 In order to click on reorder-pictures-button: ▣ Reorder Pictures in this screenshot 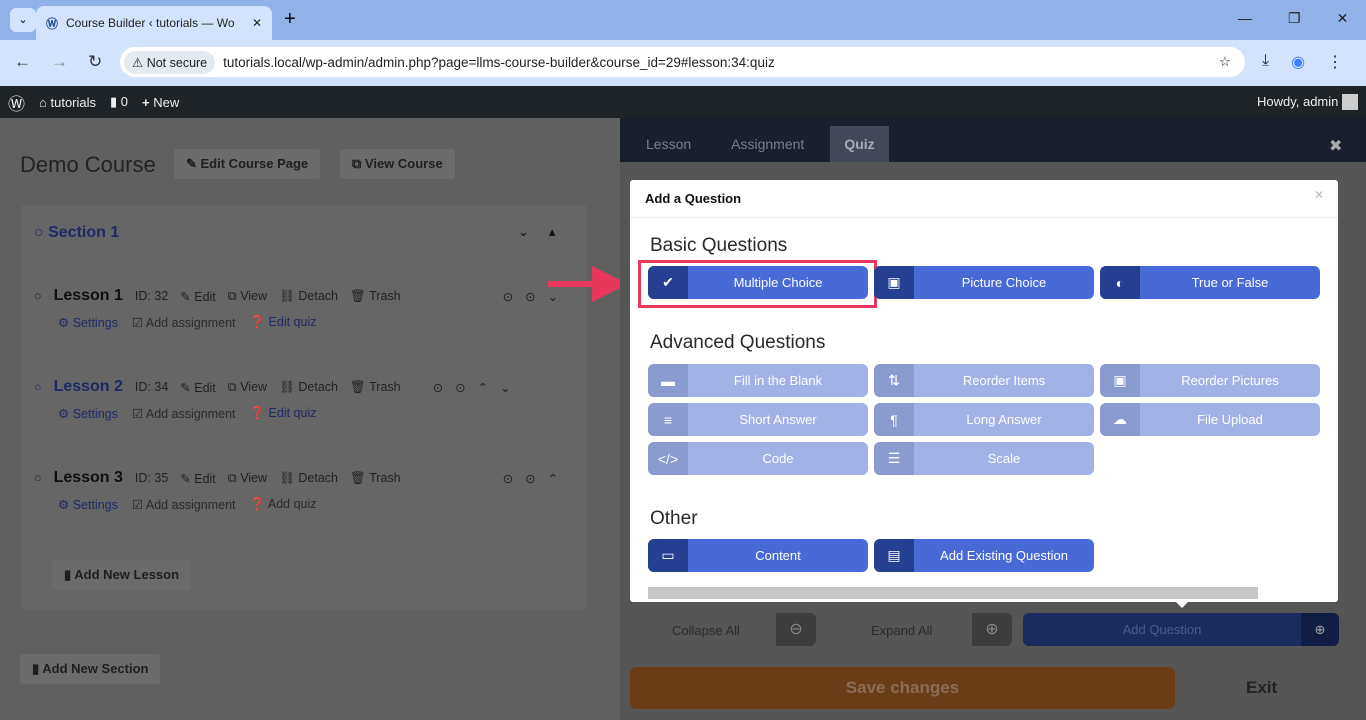, I will do `click(1210, 380)`.